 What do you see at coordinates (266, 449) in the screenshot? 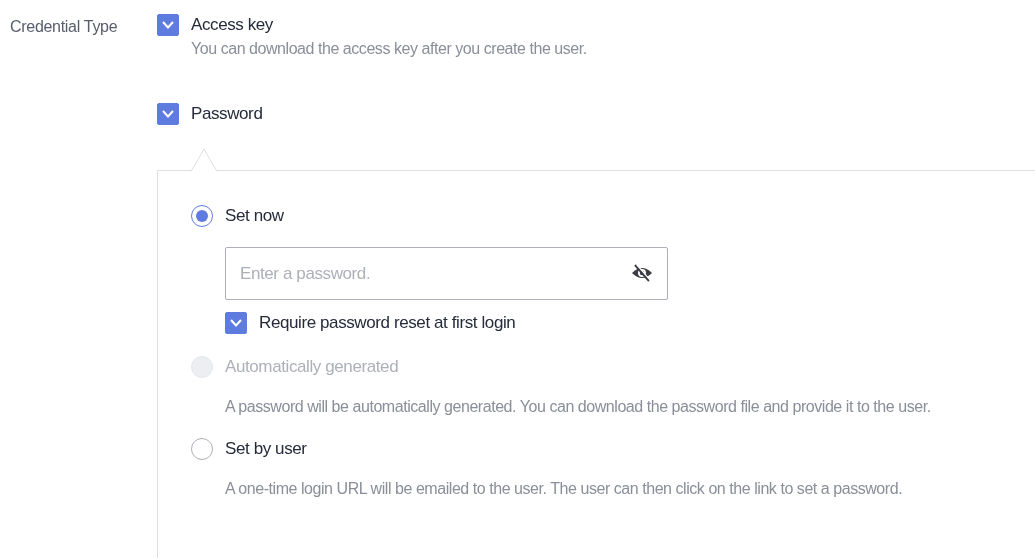
I see `radio-label: Set by user` at bounding box center [266, 449].